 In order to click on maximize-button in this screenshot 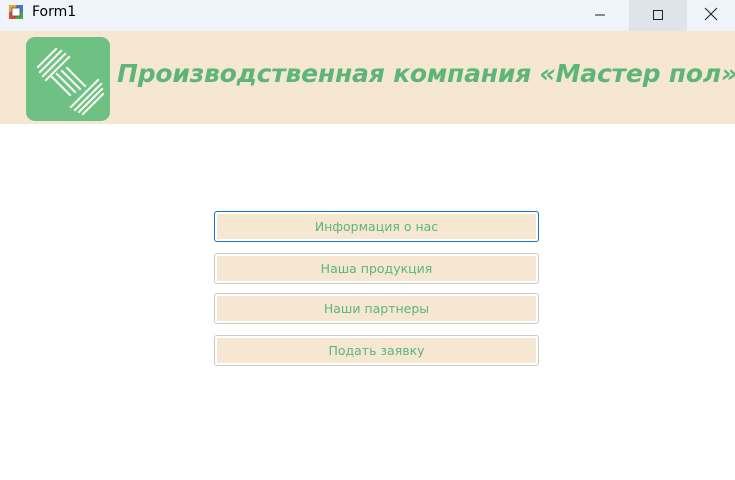, I will do `click(658, 15)`.